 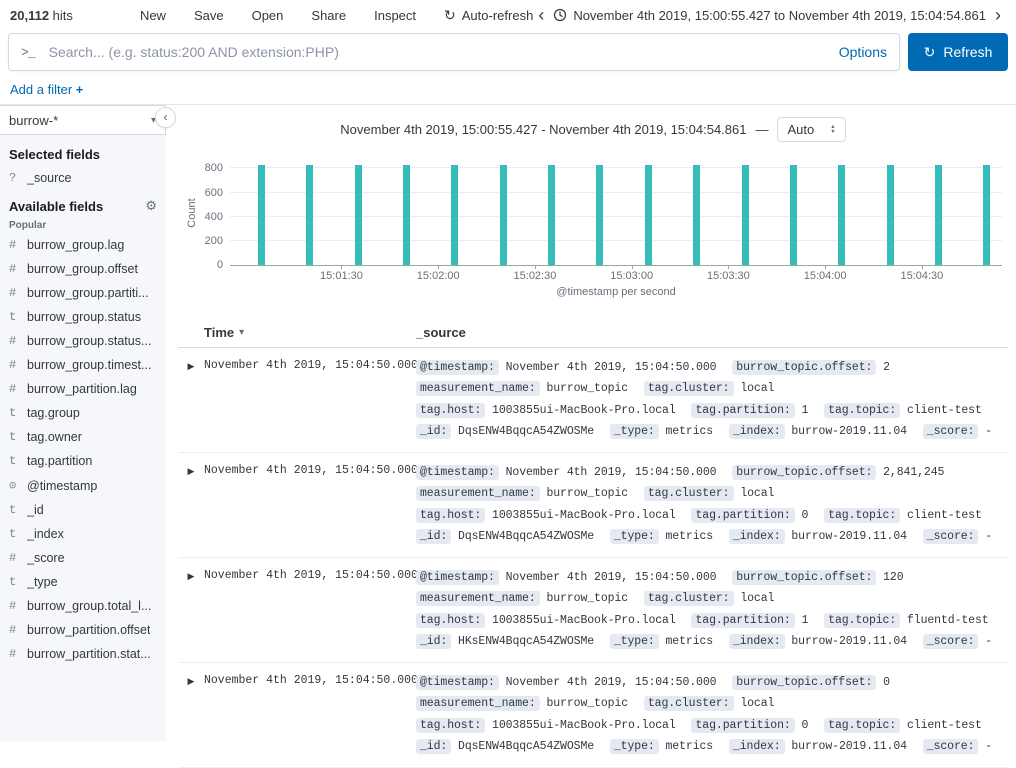 What do you see at coordinates (863, 52) in the screenshot?
I see `options-link: Options` at bounding box center [863, 52].